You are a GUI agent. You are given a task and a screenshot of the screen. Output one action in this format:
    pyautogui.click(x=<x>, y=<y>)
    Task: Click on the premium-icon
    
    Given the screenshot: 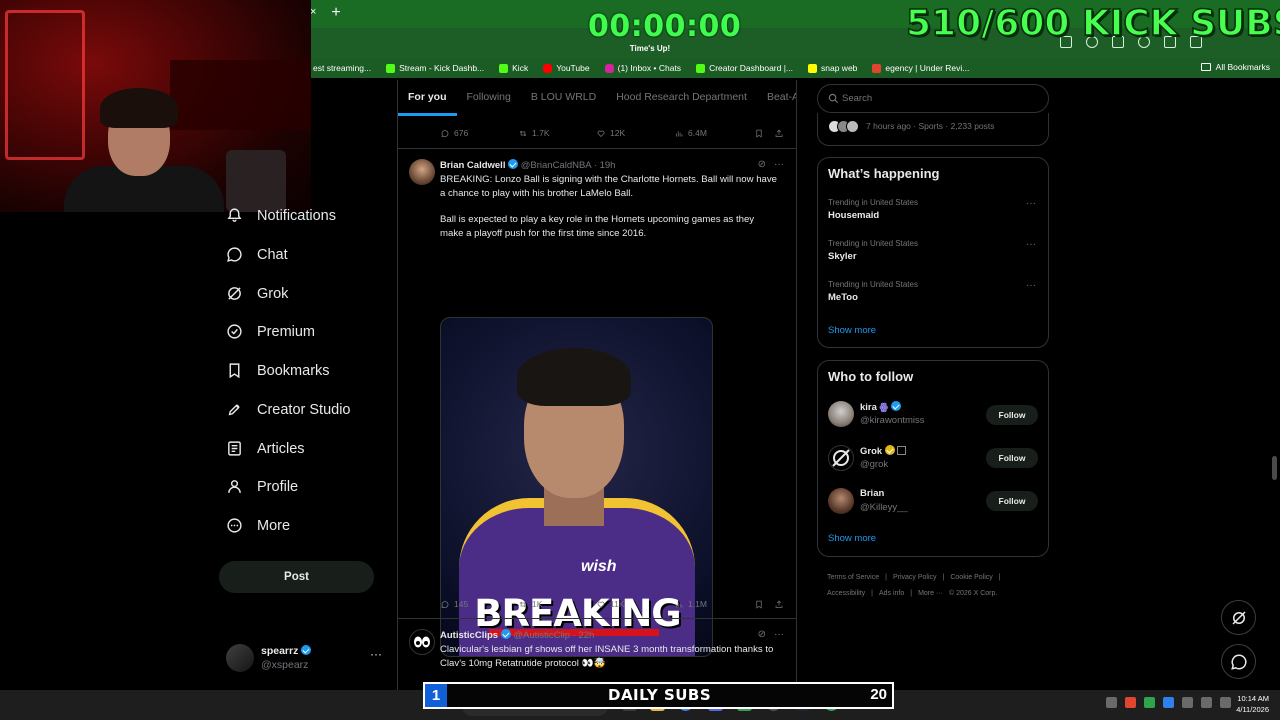 What is the action you would take?
    pyautogui.click(x=234, y=331)
    